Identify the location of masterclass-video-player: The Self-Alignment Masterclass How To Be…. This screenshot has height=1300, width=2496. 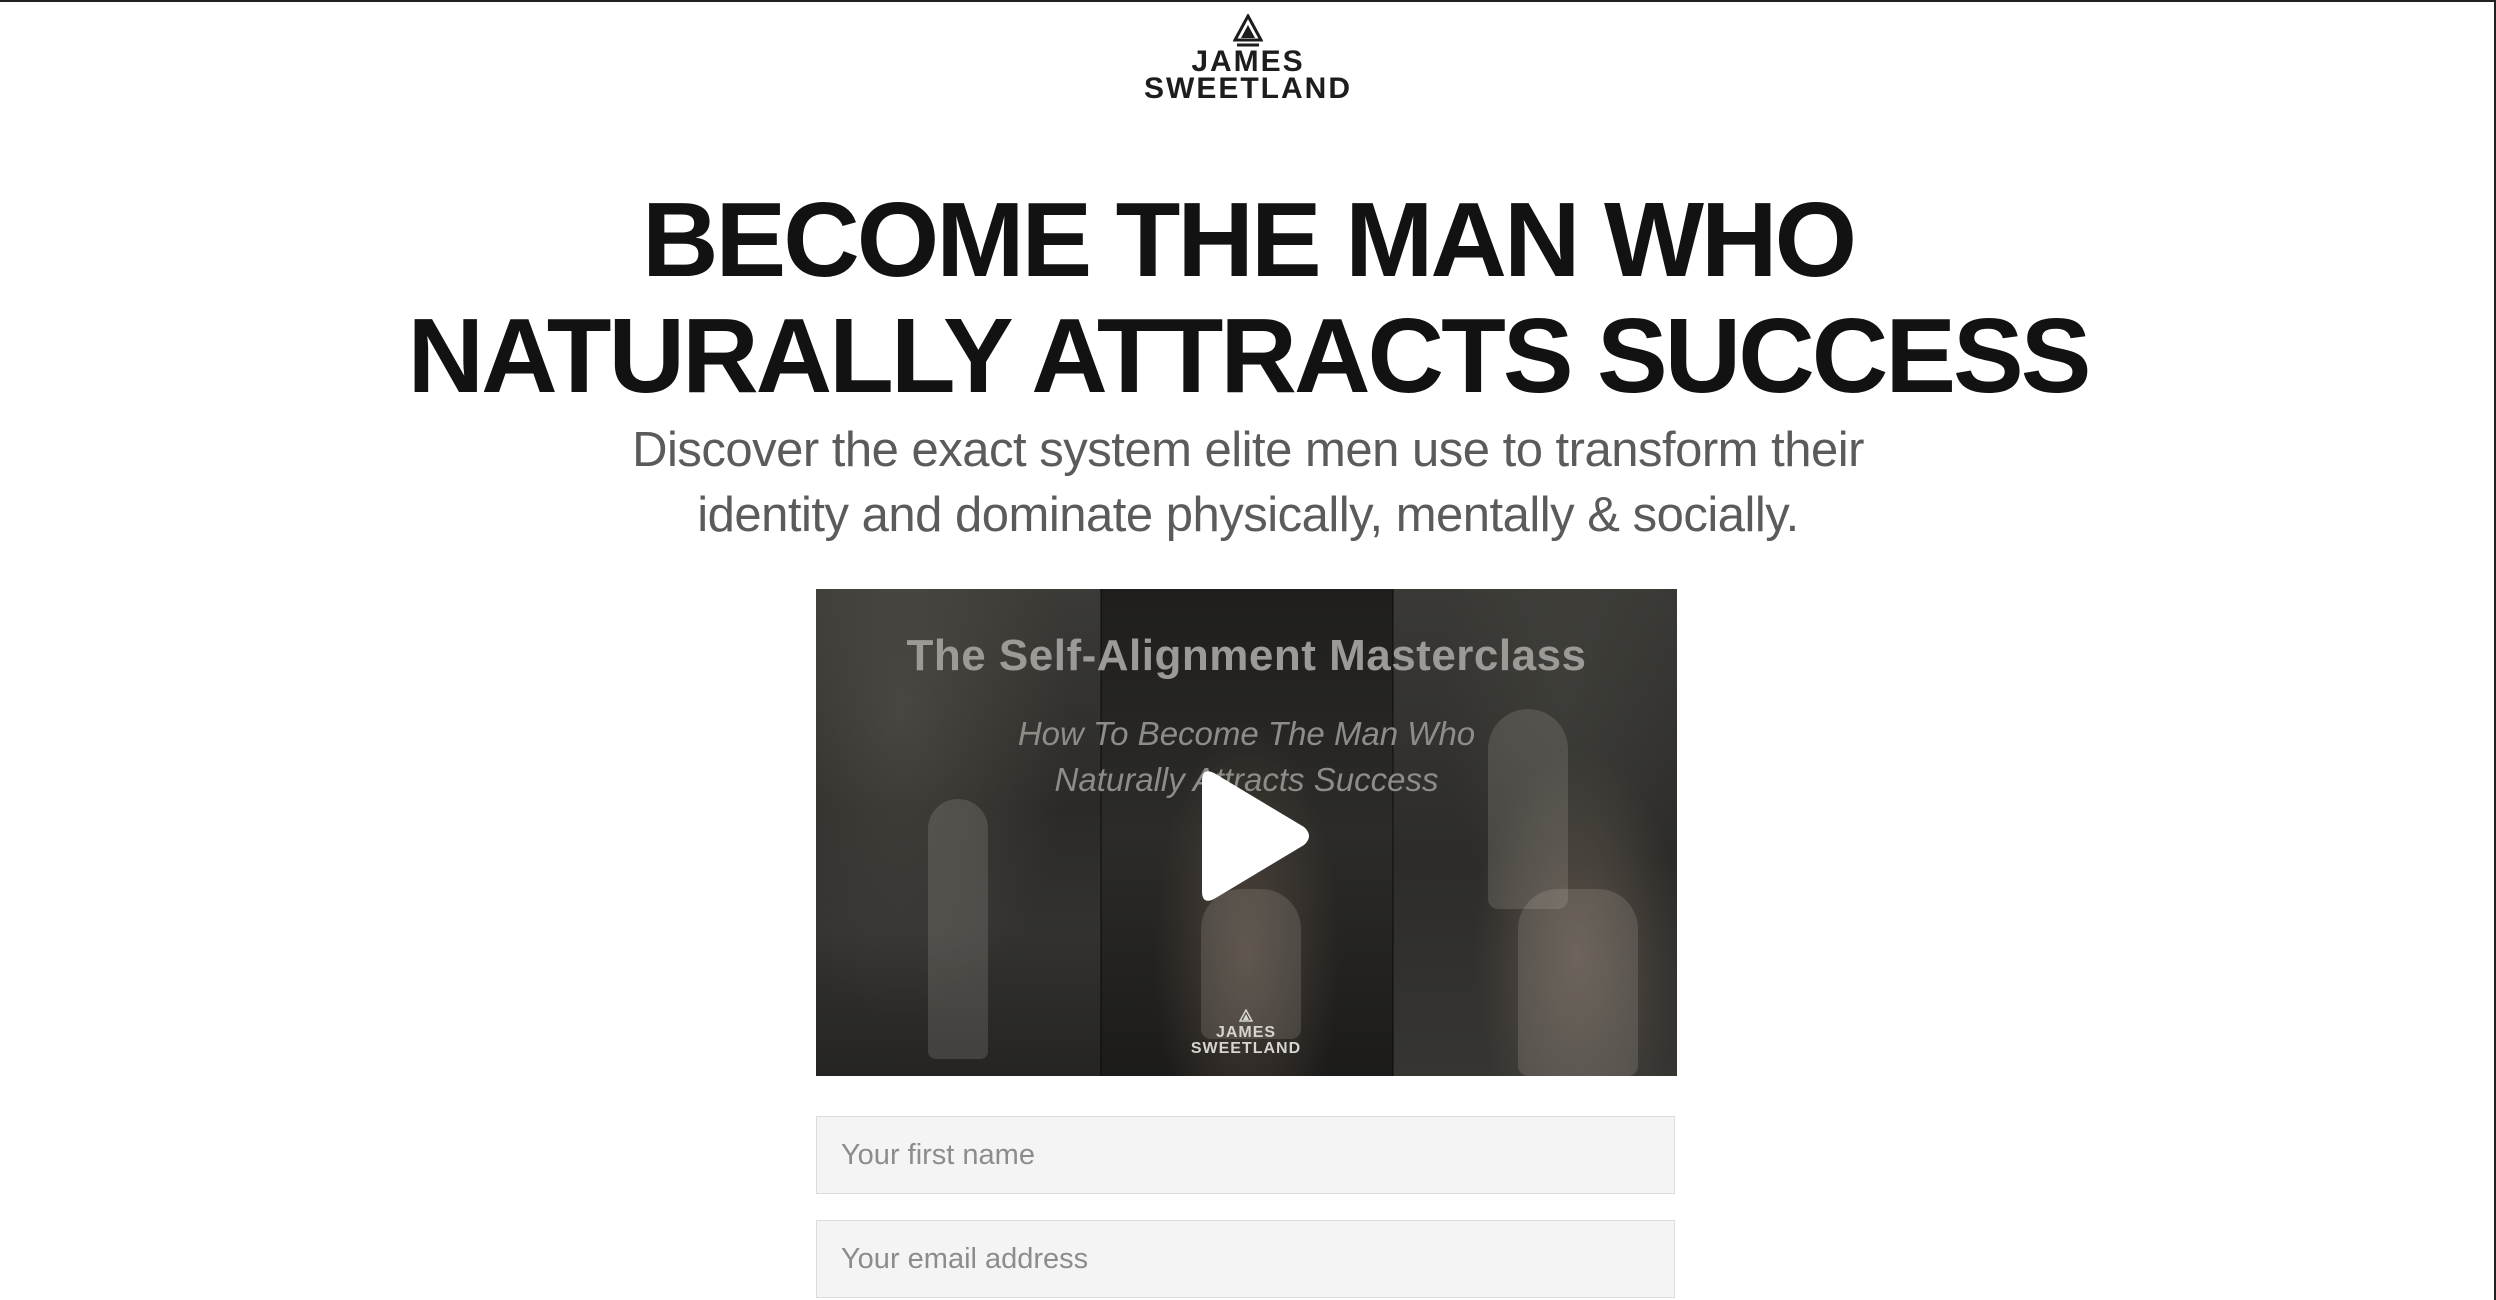
(1246, 832).